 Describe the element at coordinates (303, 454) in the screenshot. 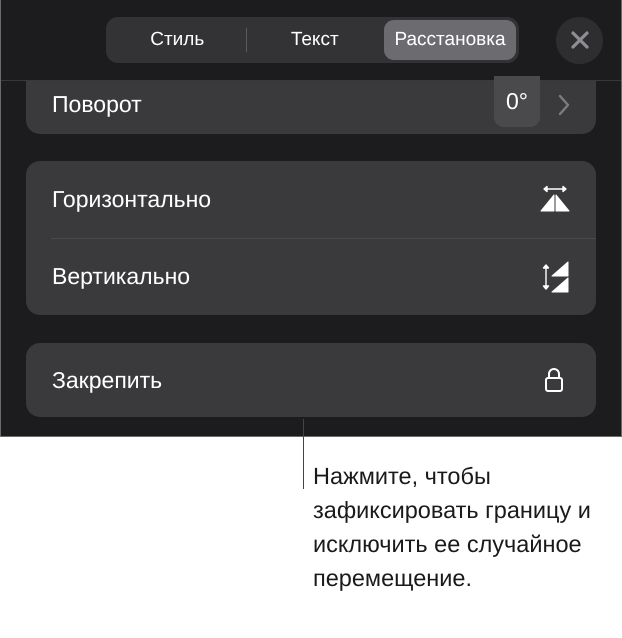

I see `leader-line` at that location.